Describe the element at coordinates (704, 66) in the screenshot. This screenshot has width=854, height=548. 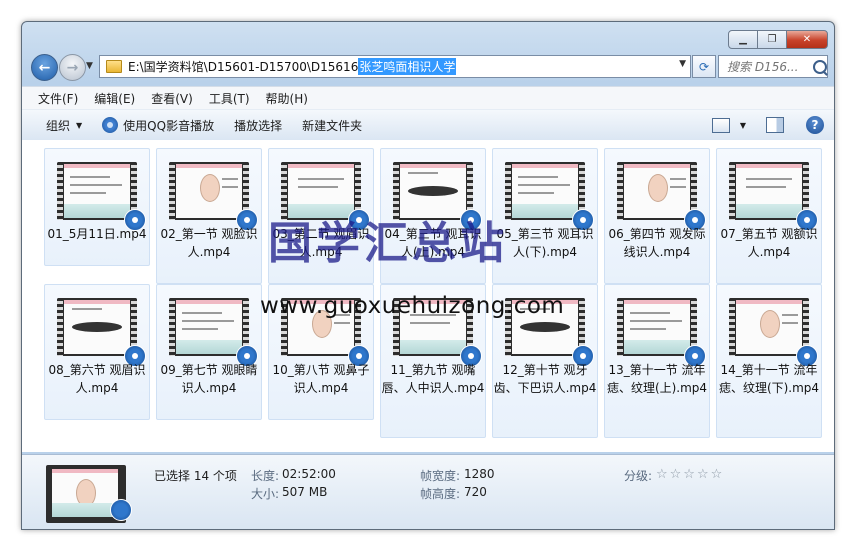
I see `refresh-button: ⟳` at that location.